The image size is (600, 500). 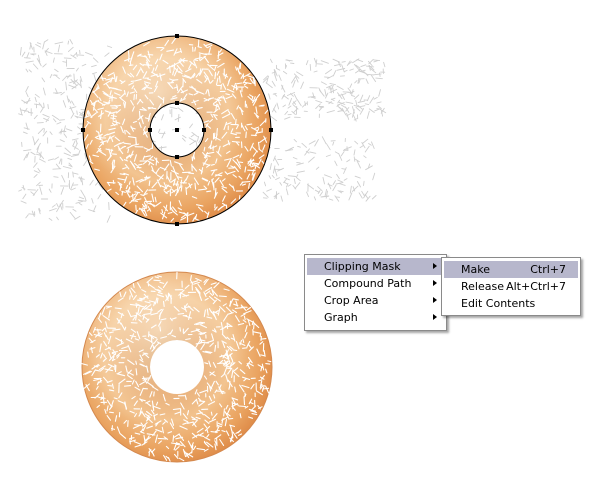 What do you see at coordinates (177, 36) in the screenshot?
I see `anchor-point-handle-outer-top` at bounding box center [177, 36].